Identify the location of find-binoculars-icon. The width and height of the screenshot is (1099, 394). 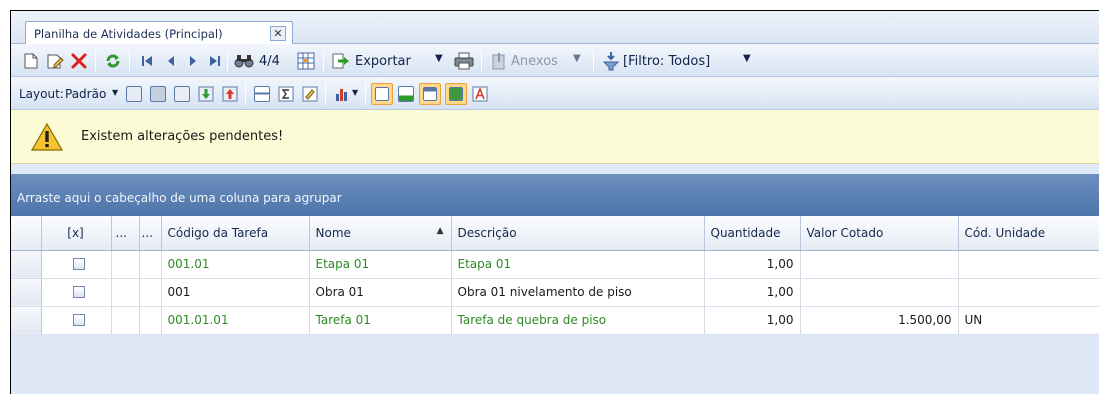
(244, 61).